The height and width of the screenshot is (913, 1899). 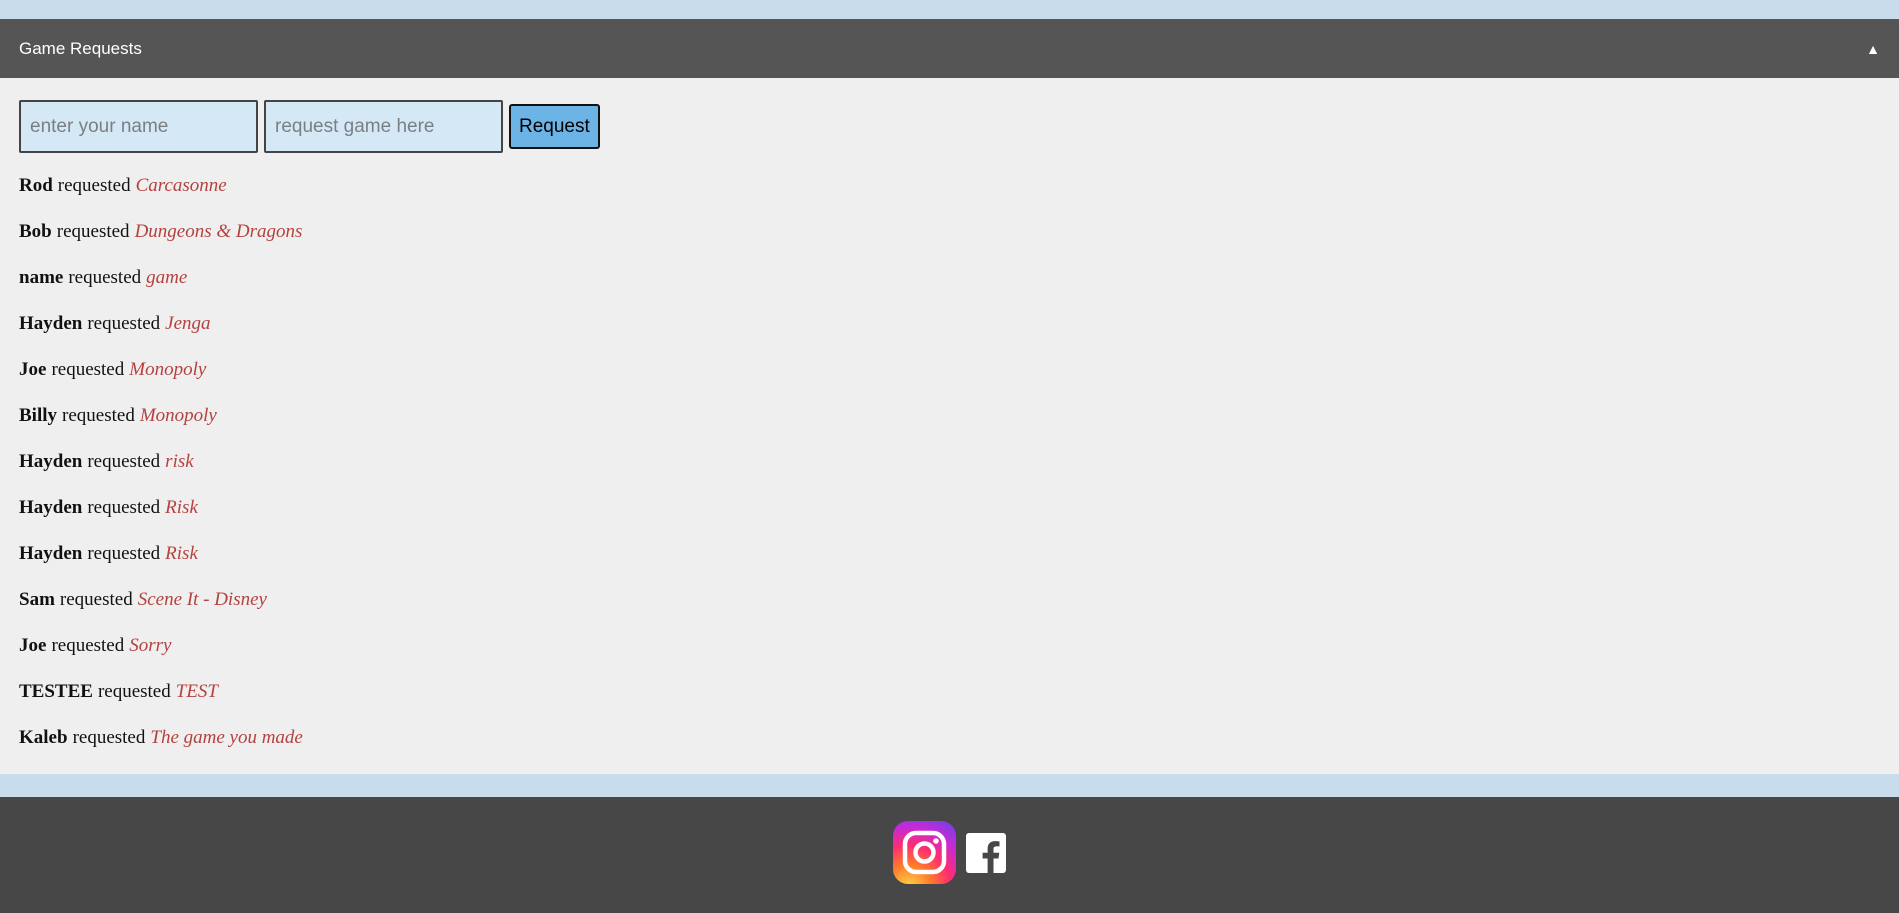 I want to click on requested-game: Sorry, so click(x=150, y=645).